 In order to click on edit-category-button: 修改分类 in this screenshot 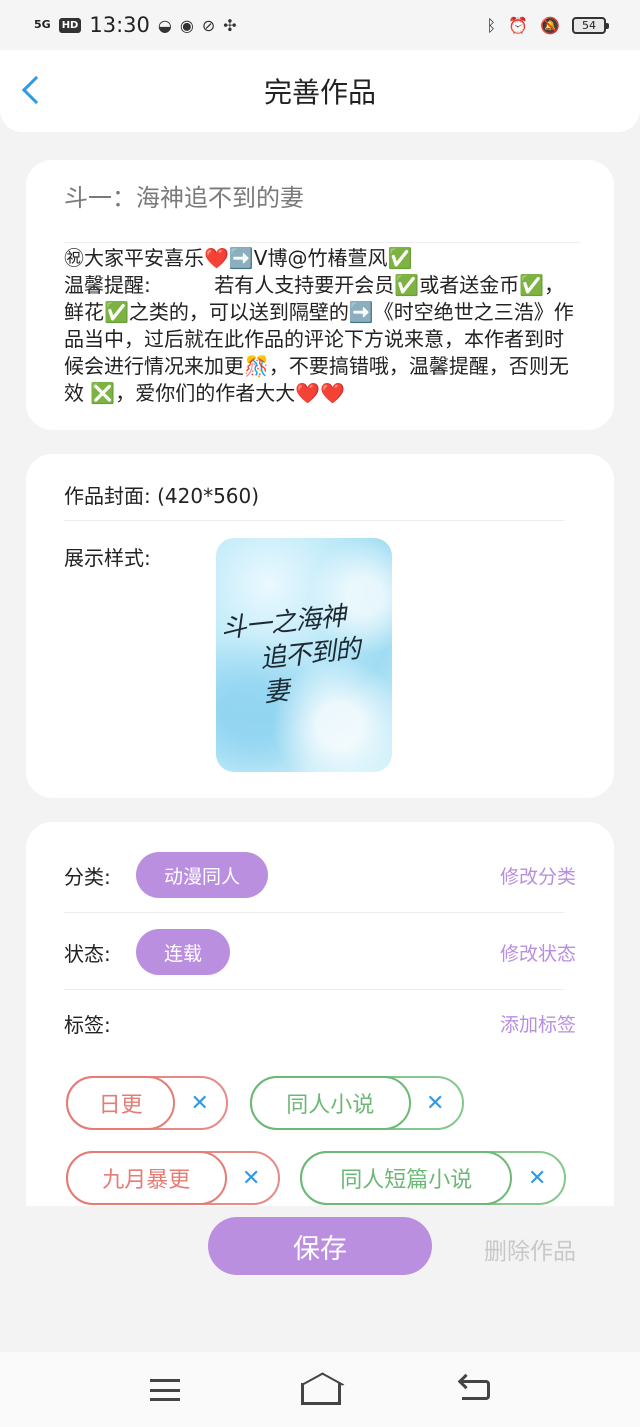, I will do `click(538, 875)`.